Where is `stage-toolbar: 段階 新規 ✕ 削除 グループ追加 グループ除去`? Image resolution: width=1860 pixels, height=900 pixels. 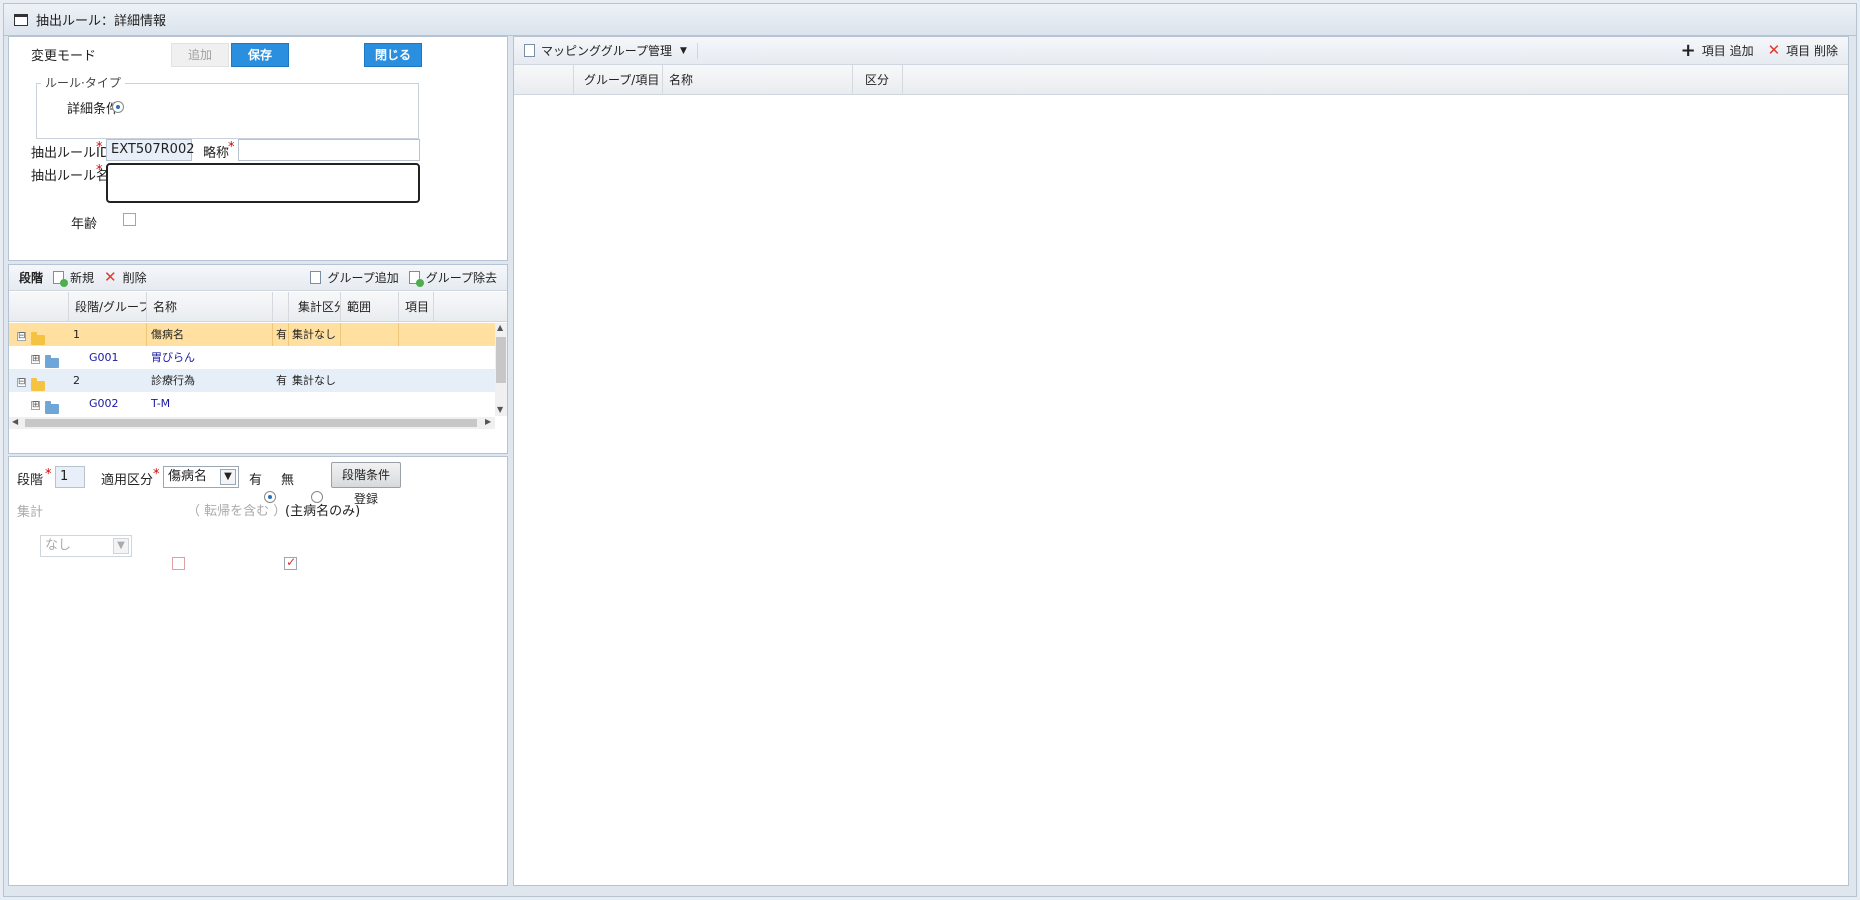 stage-toolbar: 段階 新規 ✕ 削除 グループ追加 グループ除去 is located at coordinates (258, 278).